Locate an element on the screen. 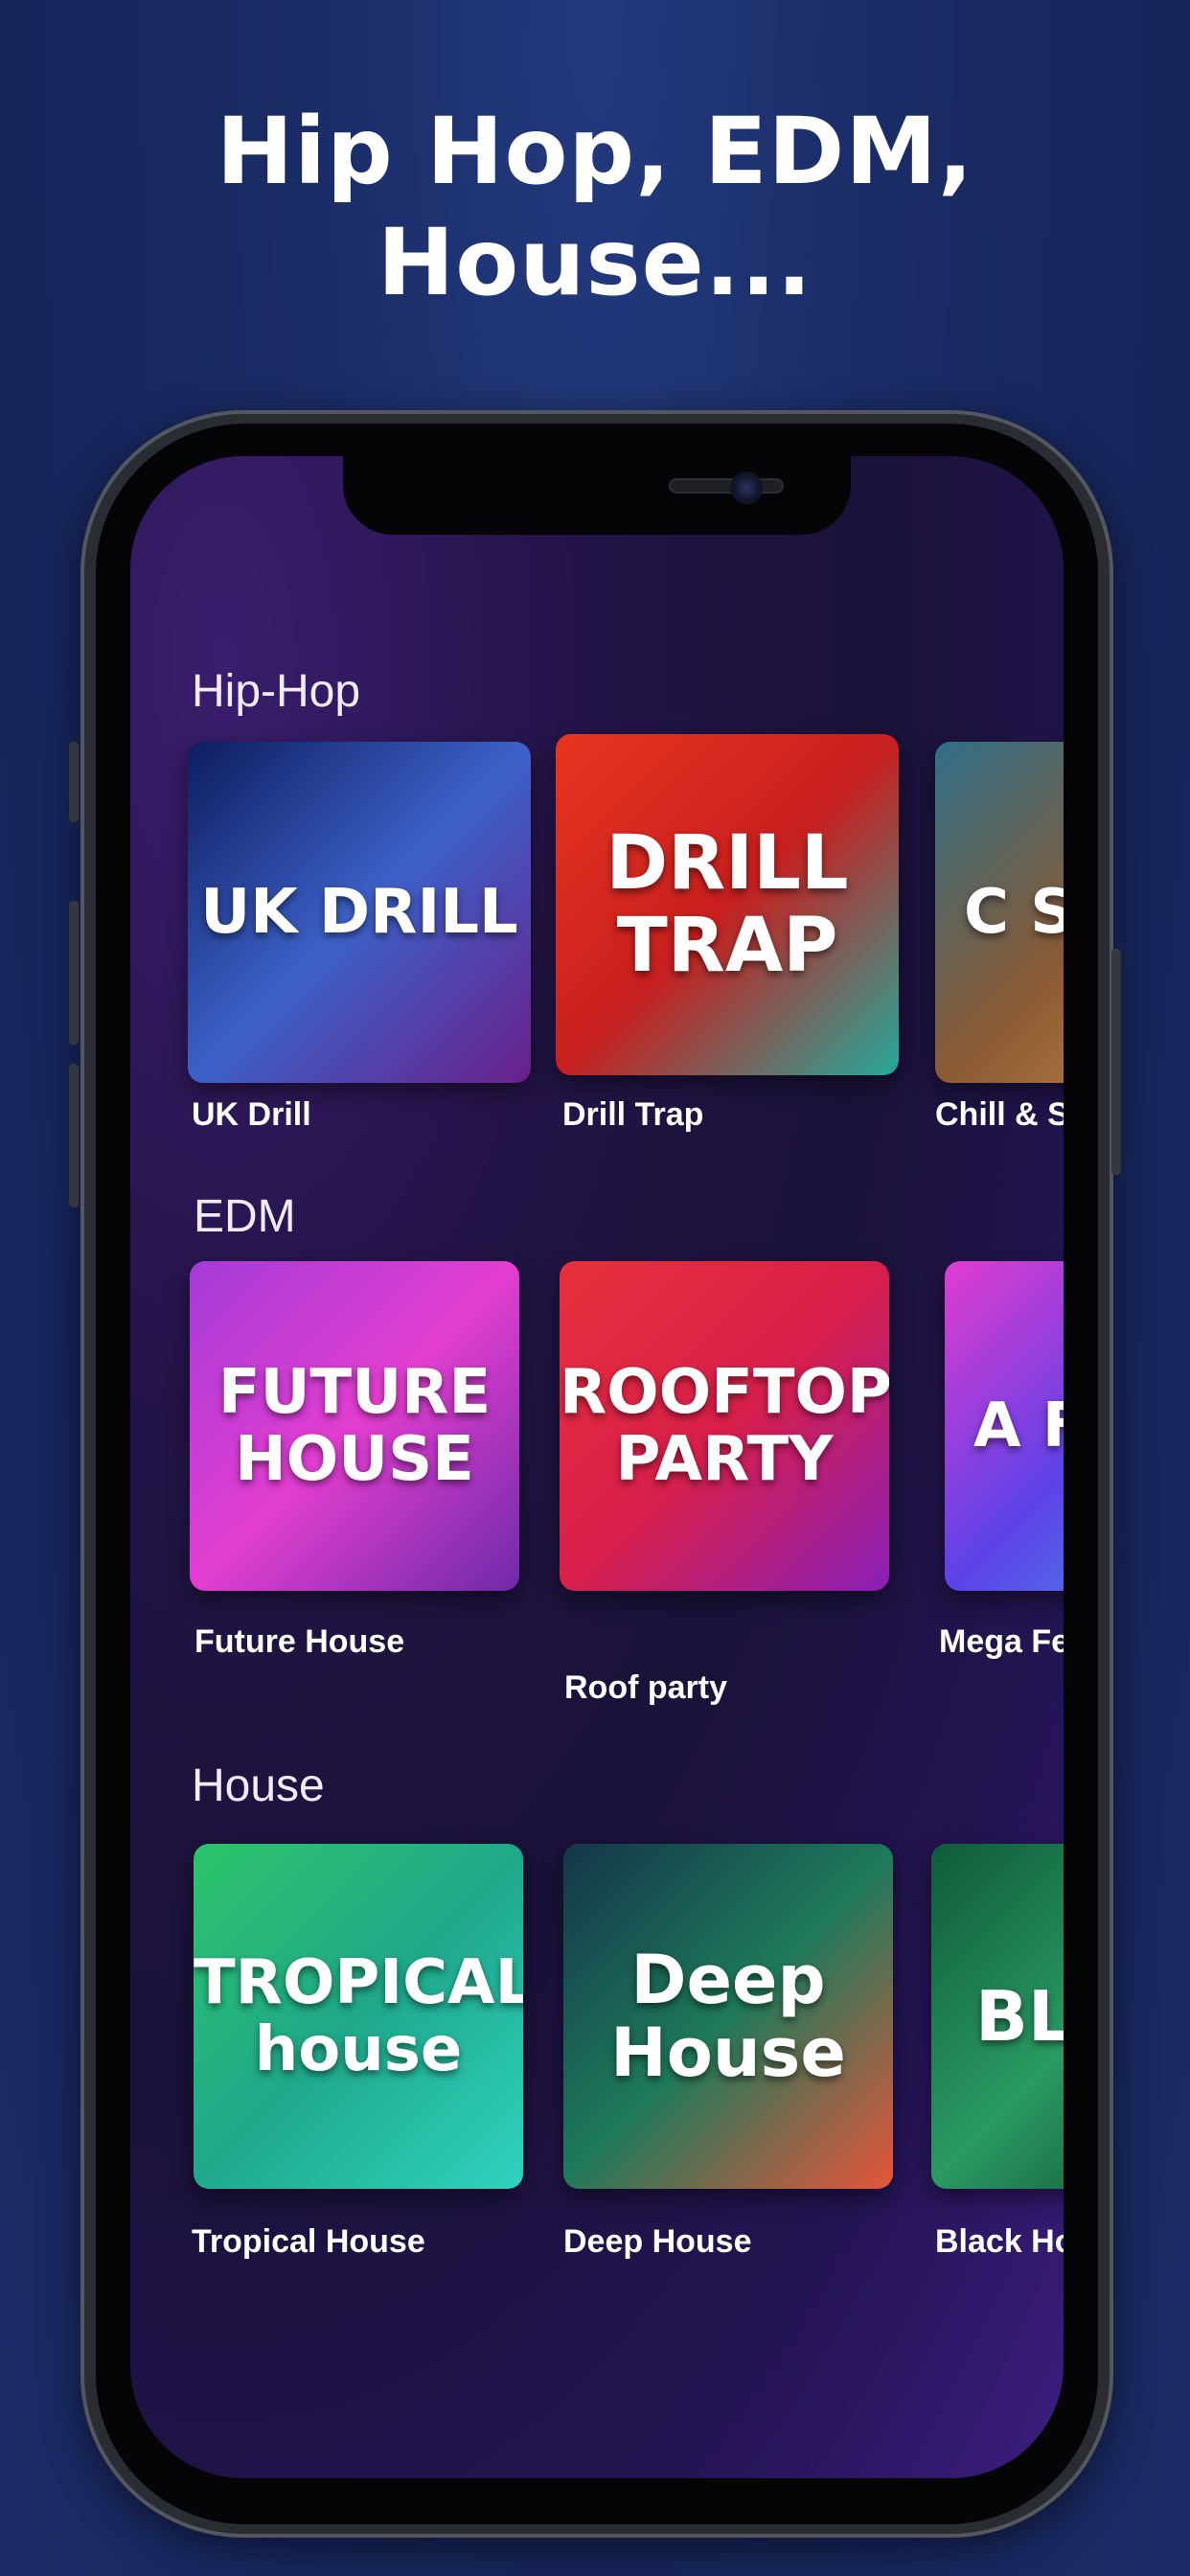  earpiece-speaker is located at coordinates (727, 486).